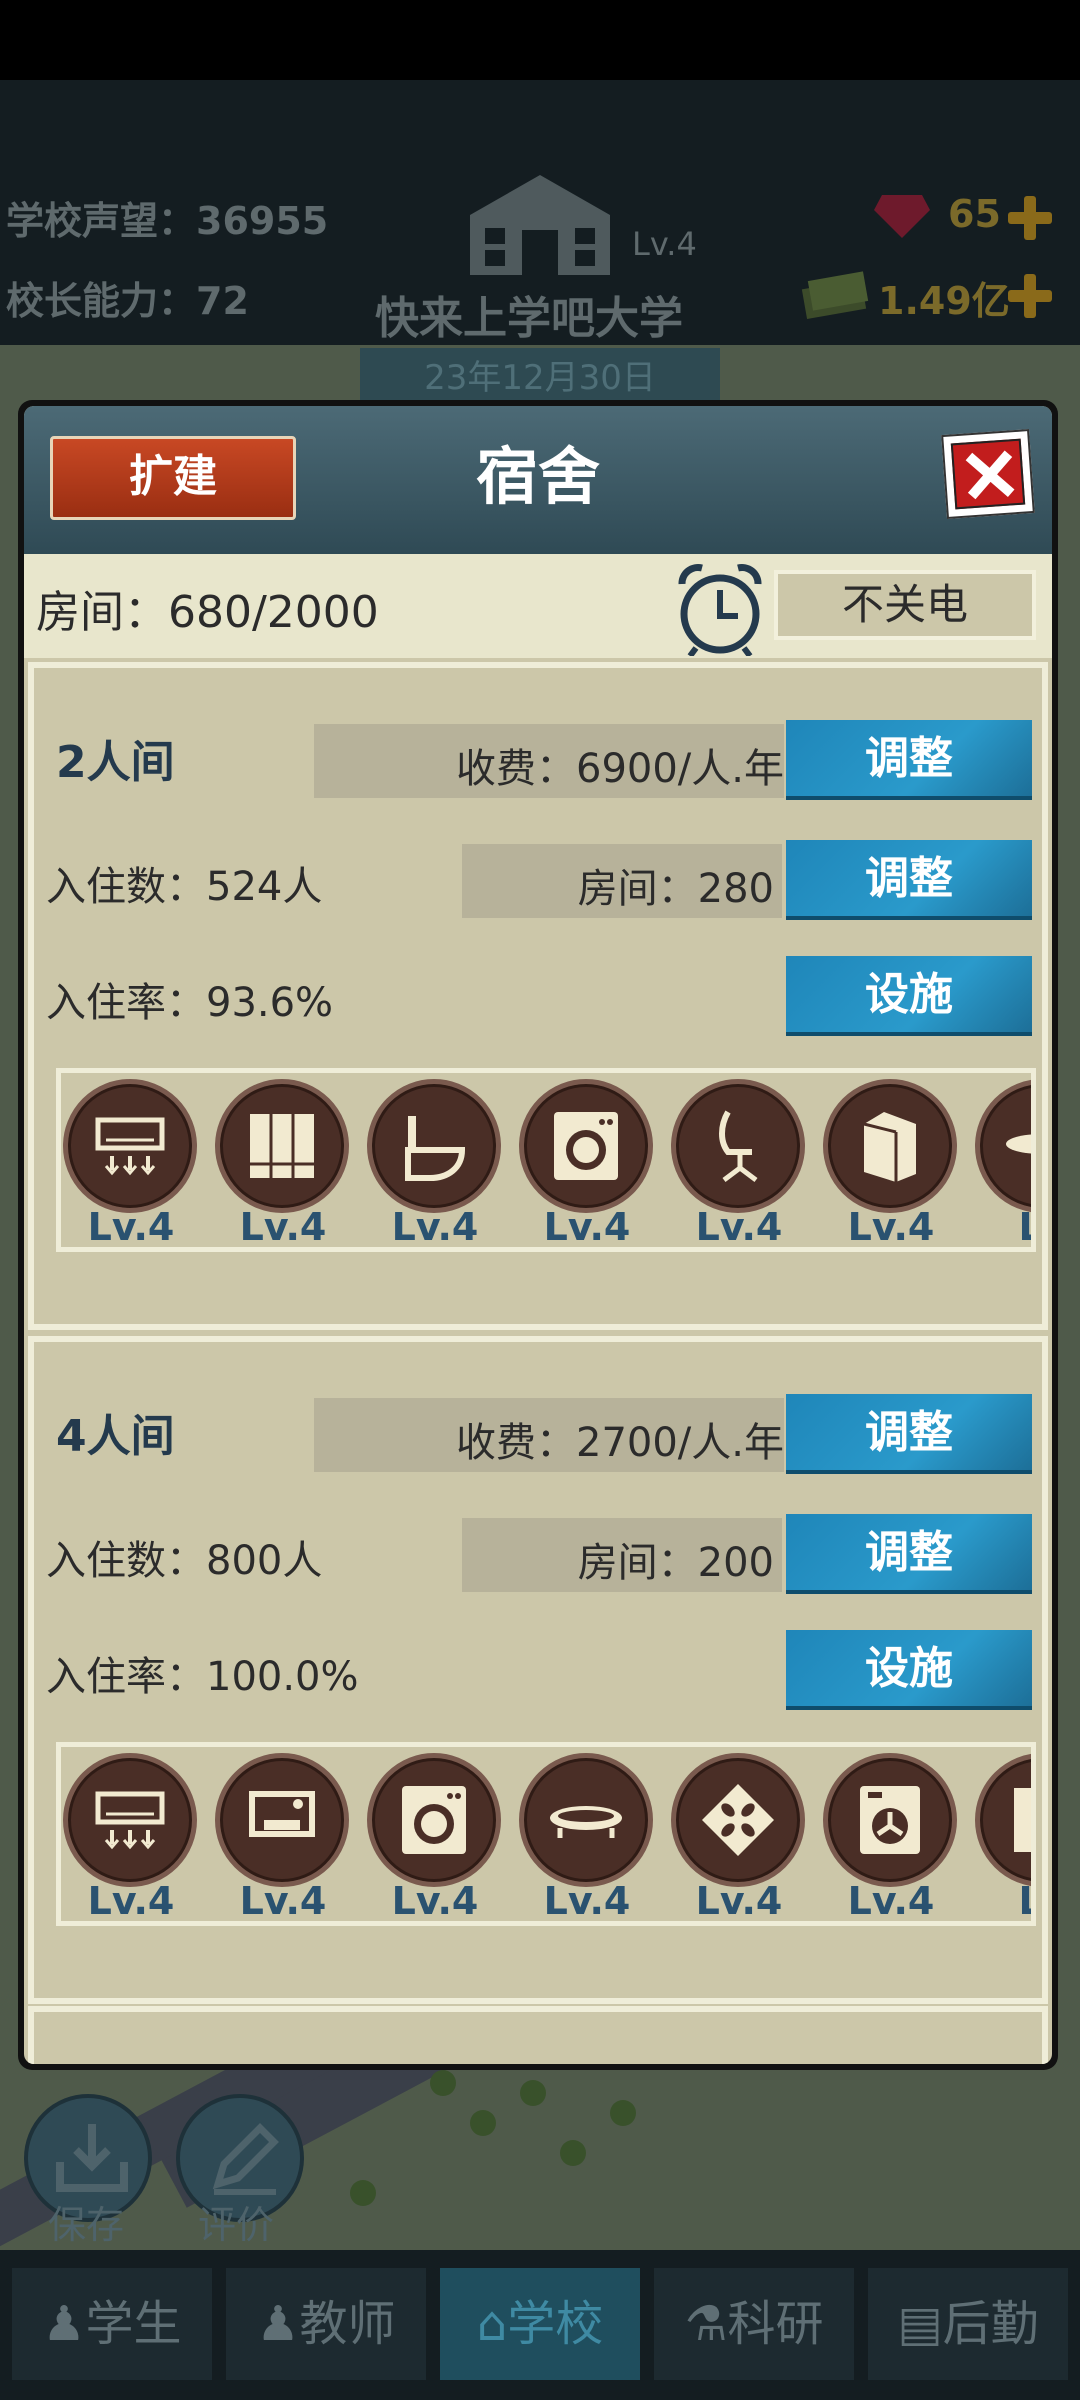 The width and height of the screenshot is (1080, 2400). Describe the element at coordinates (835, 295) in the screenshot. I see `money-icon` at that location.